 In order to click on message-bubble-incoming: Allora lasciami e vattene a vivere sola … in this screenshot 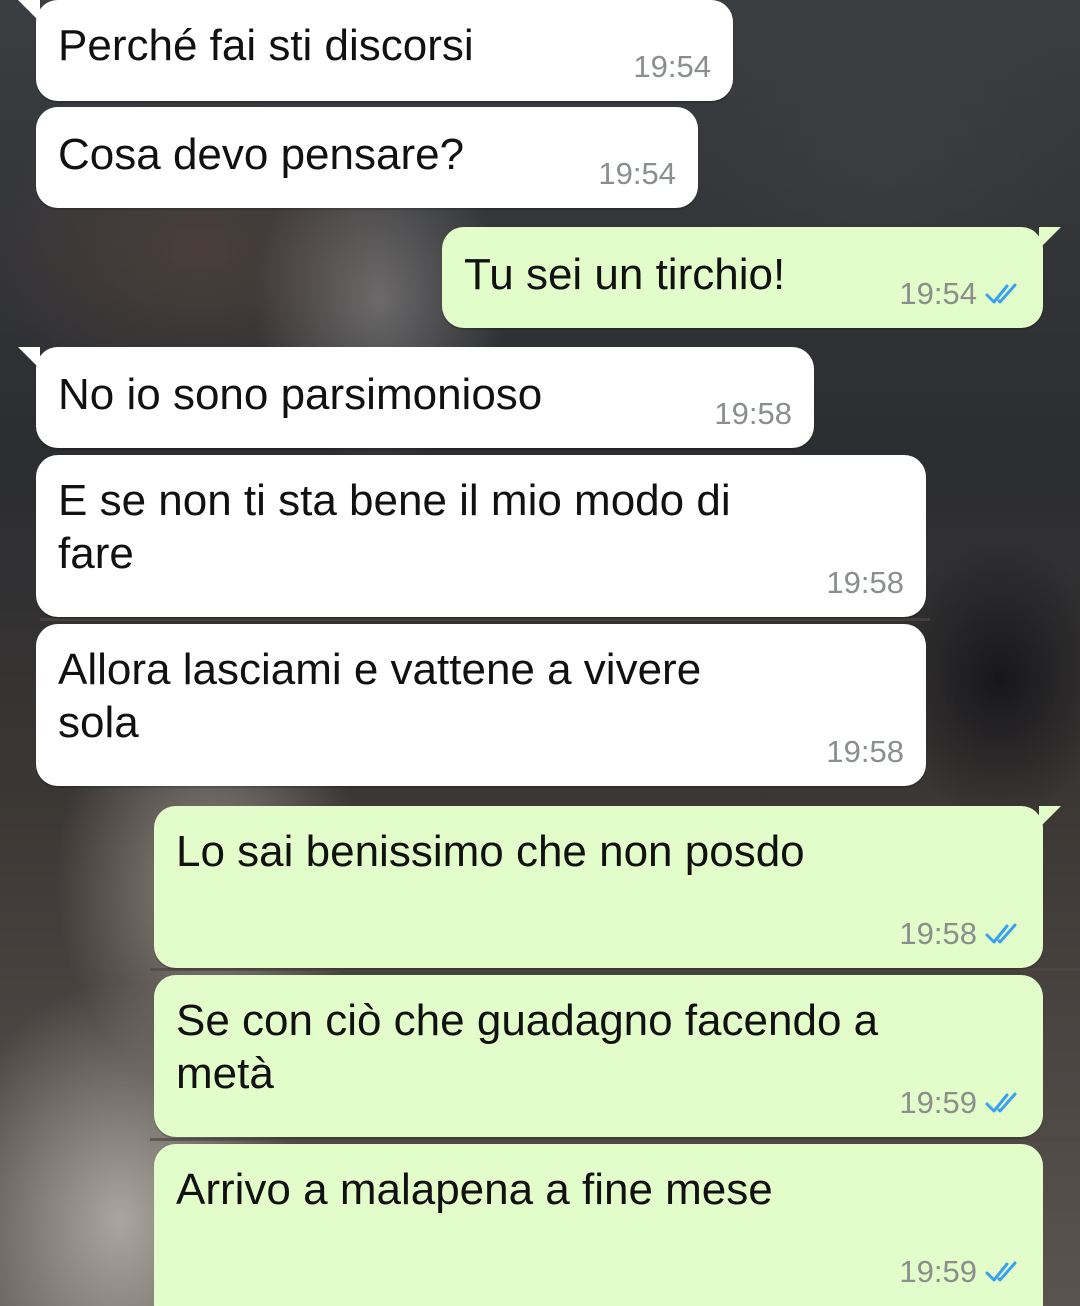, I will do `click(481, 705)`.